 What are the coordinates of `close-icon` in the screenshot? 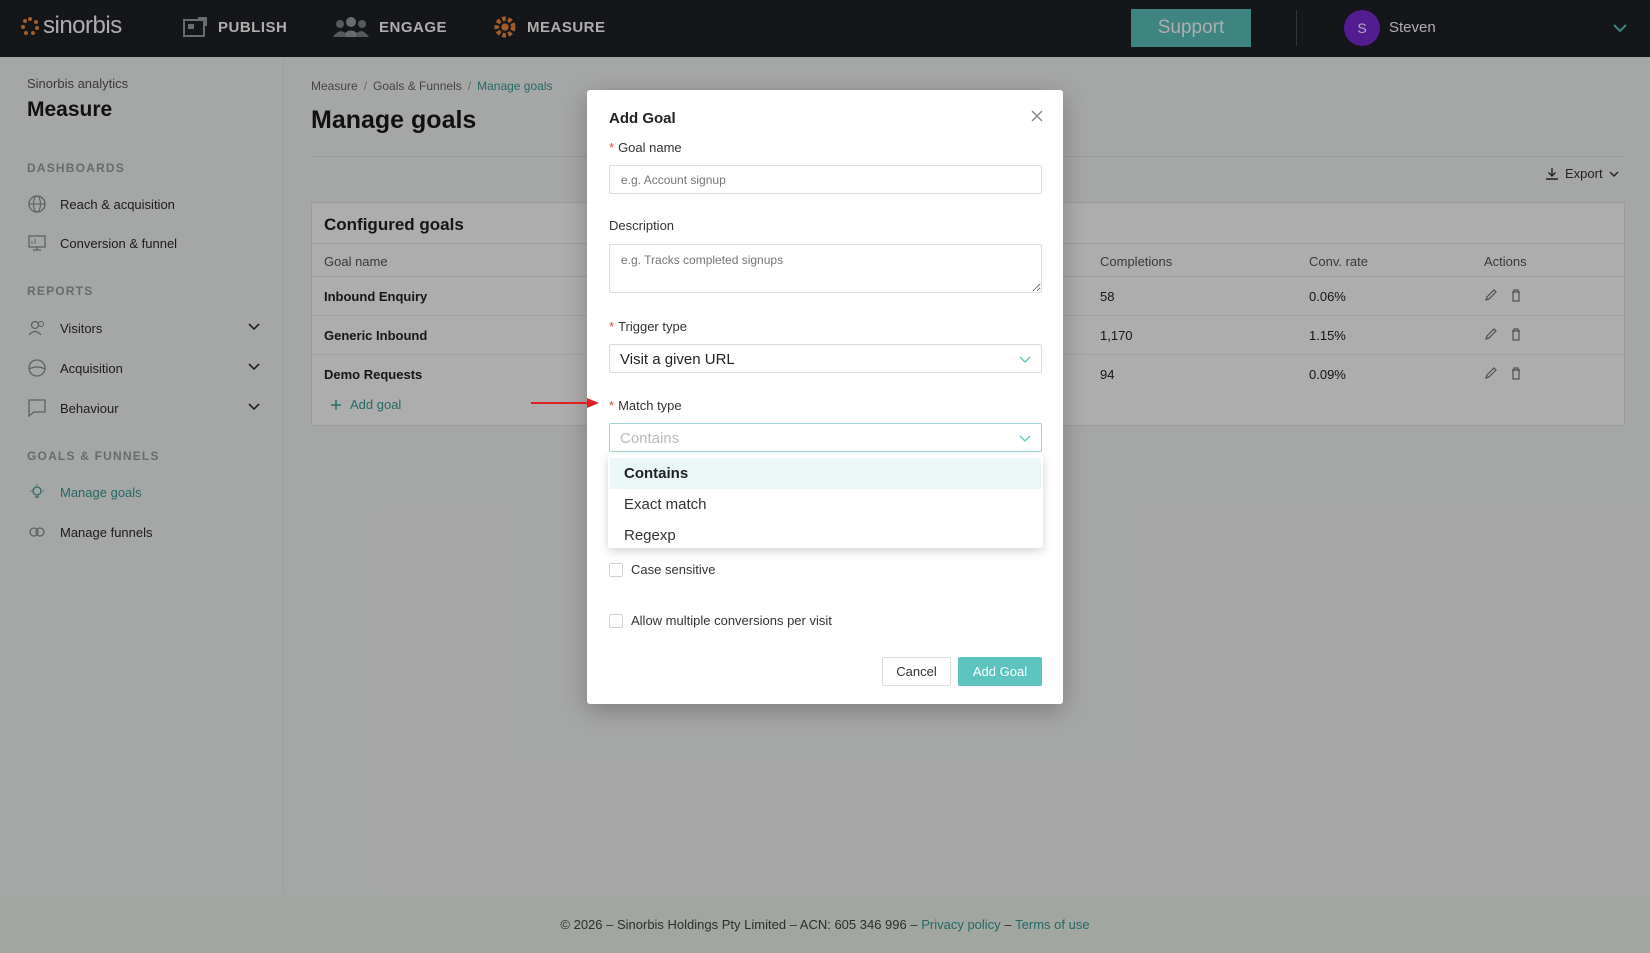 It's located at (1037, 116).